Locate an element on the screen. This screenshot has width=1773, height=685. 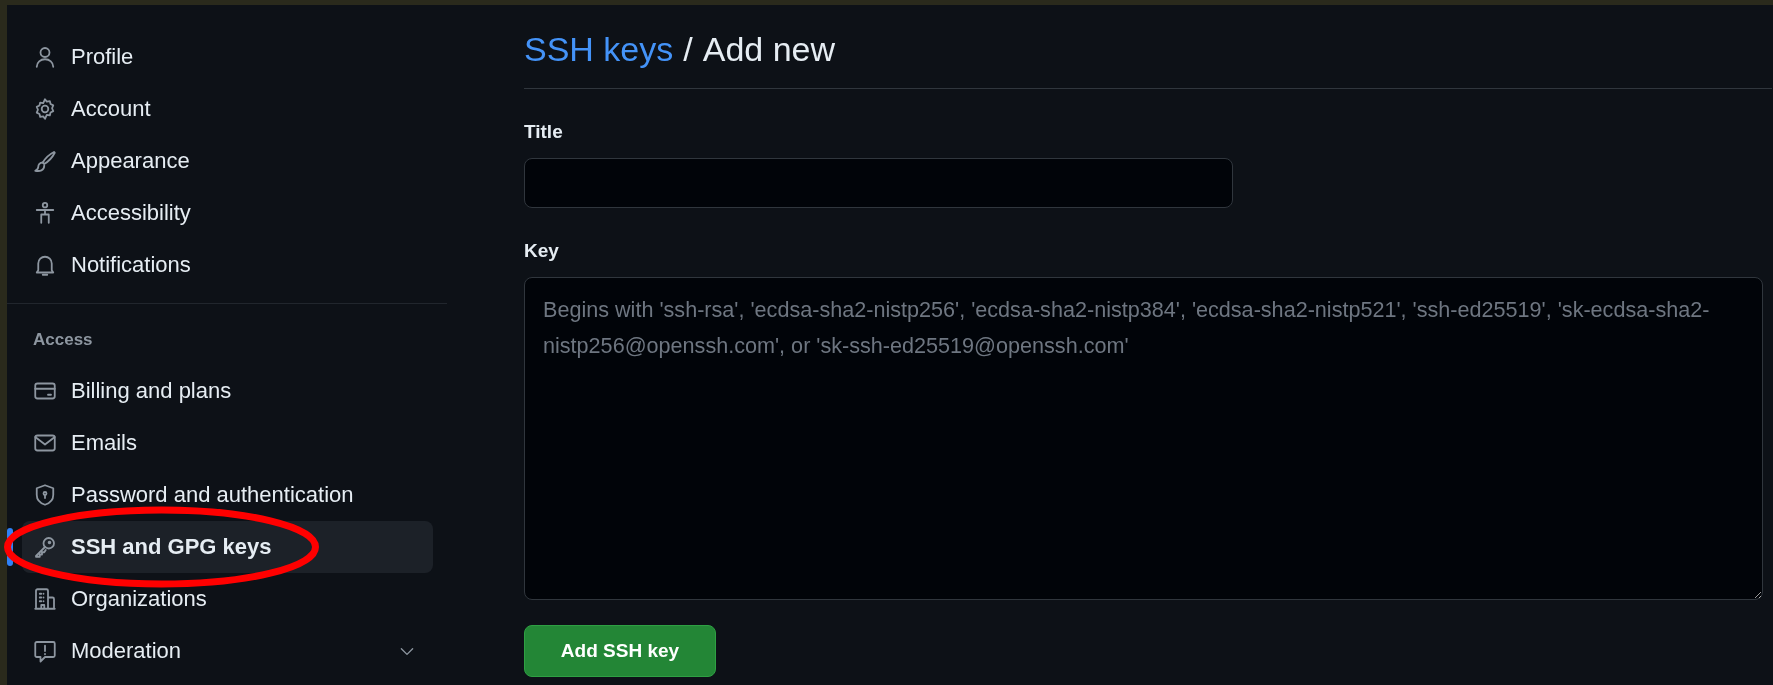
sidebar-item: Organizations is located at coordinates (227, 599).